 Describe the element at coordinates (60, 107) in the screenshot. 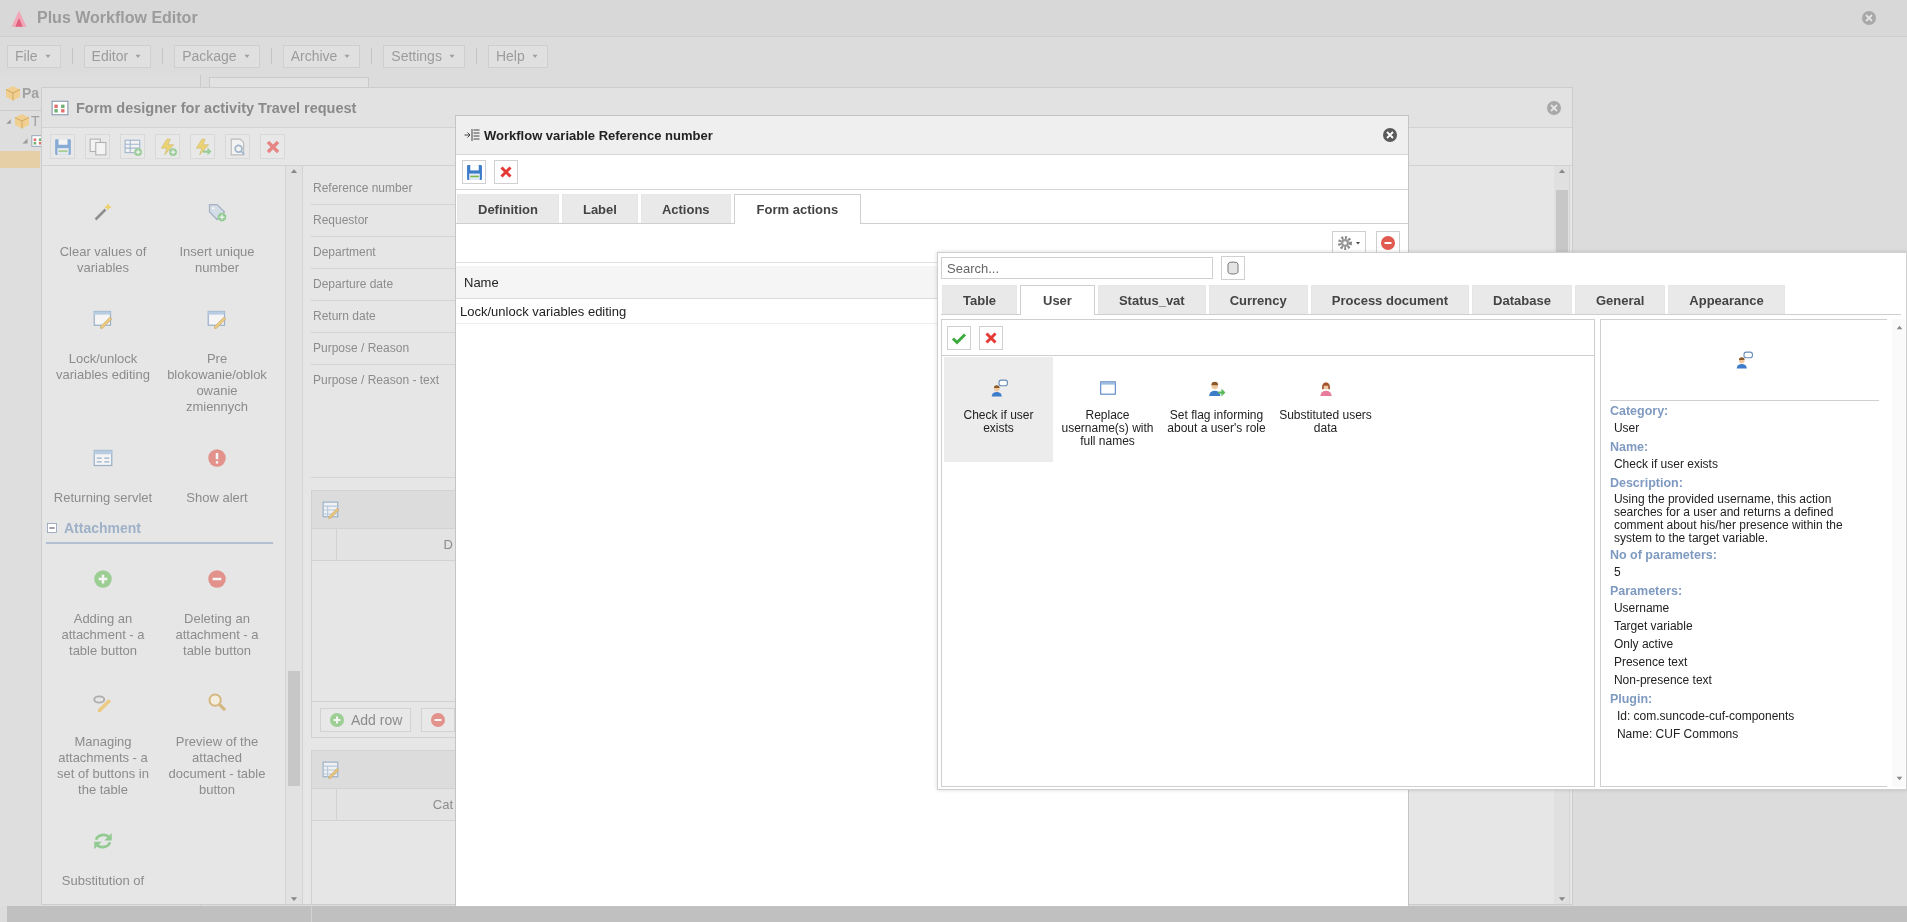

I see `form-icon` at that location.